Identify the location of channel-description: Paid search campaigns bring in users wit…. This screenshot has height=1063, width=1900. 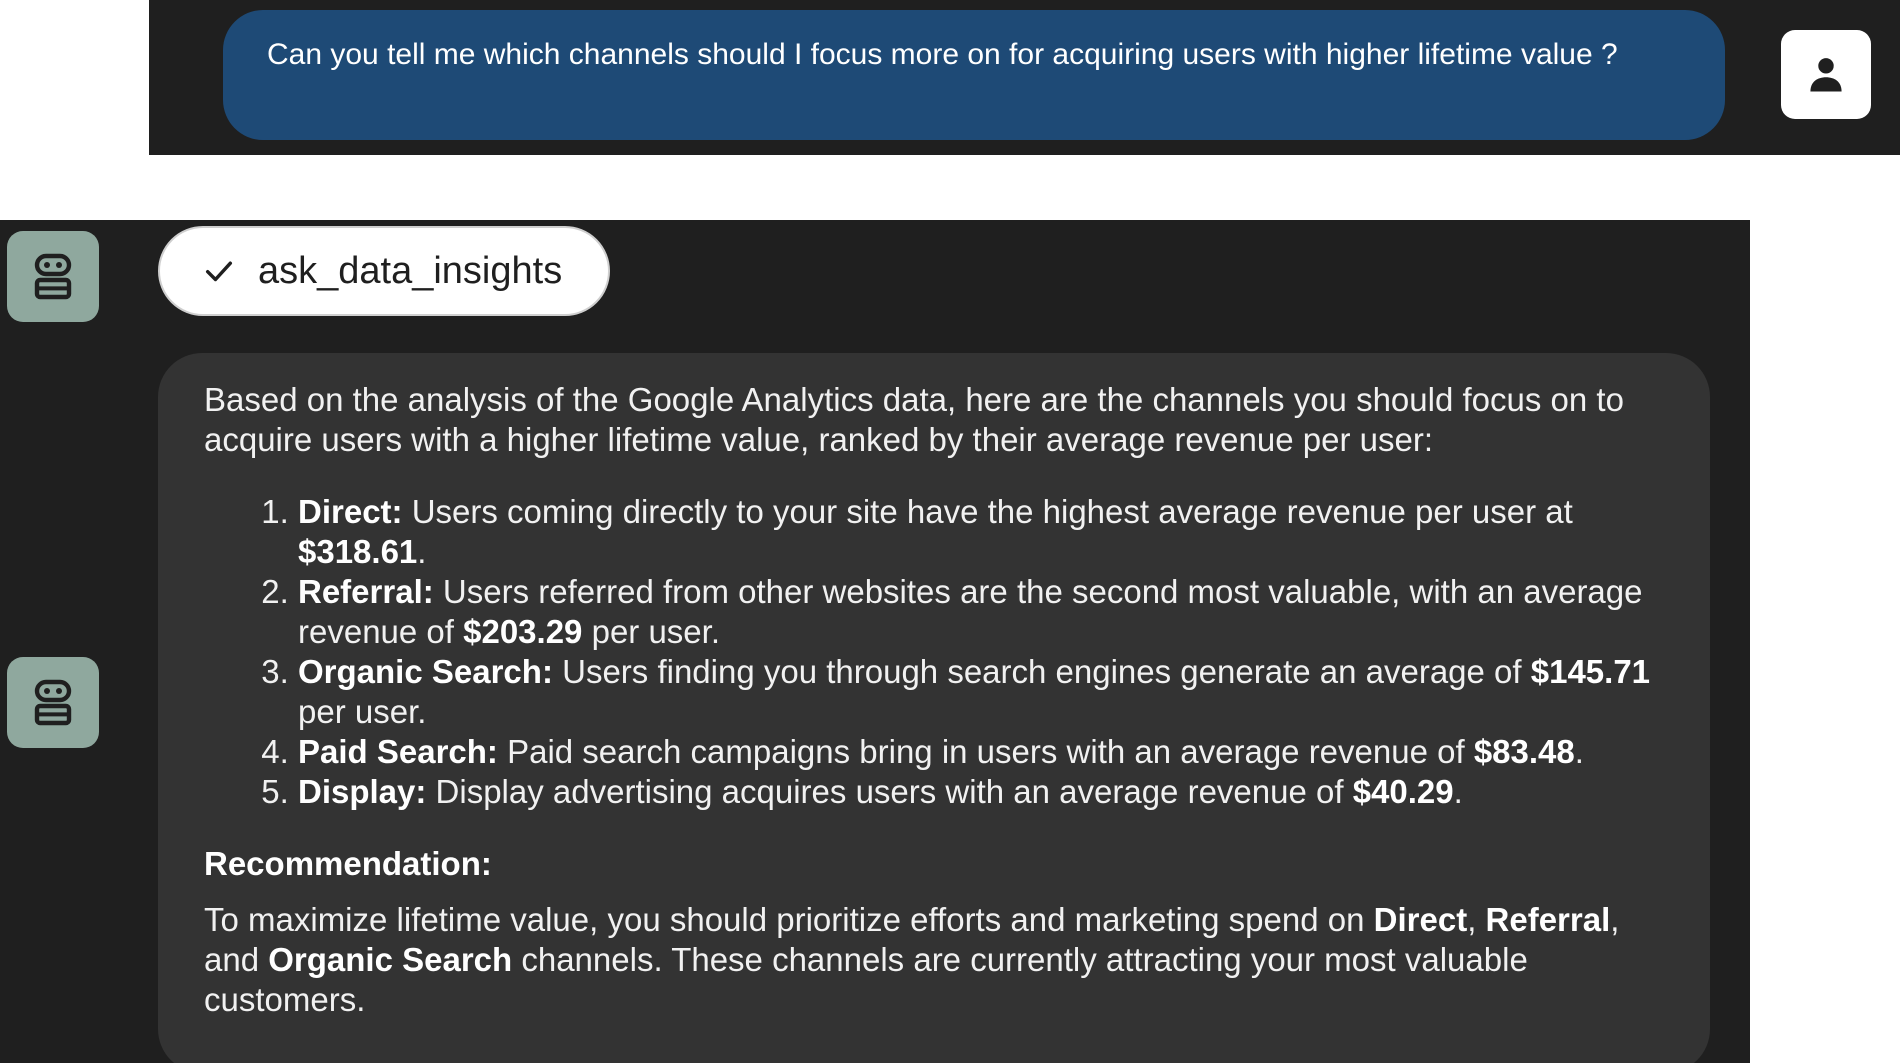
(985, 751).